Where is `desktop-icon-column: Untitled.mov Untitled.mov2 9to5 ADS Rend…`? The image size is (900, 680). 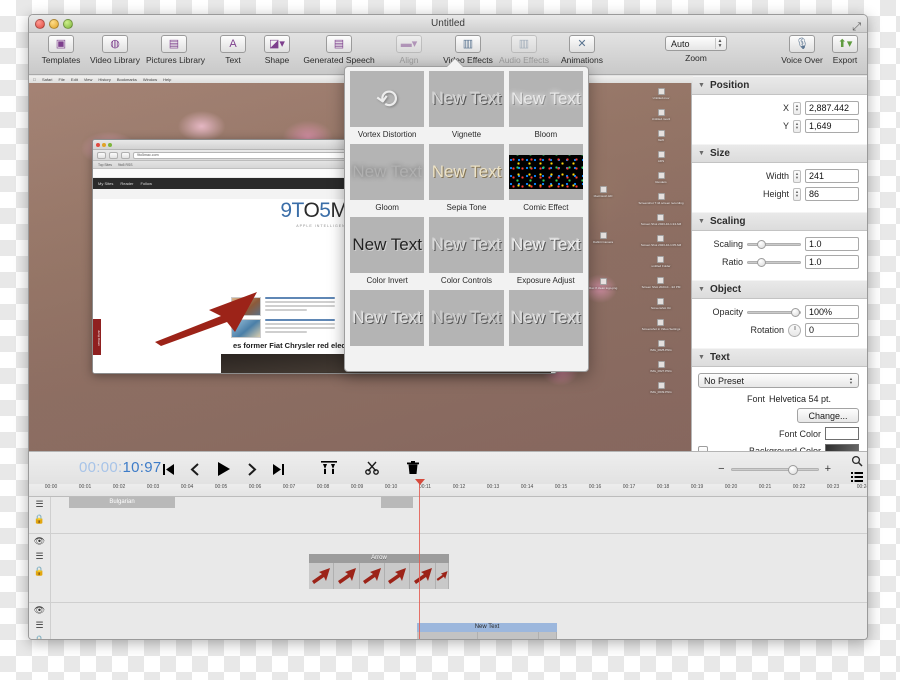 desktop-icon-column: Untitled.mov Untitled.mov2 9to5 ADS Rend… is located at coordinates (661, 241).